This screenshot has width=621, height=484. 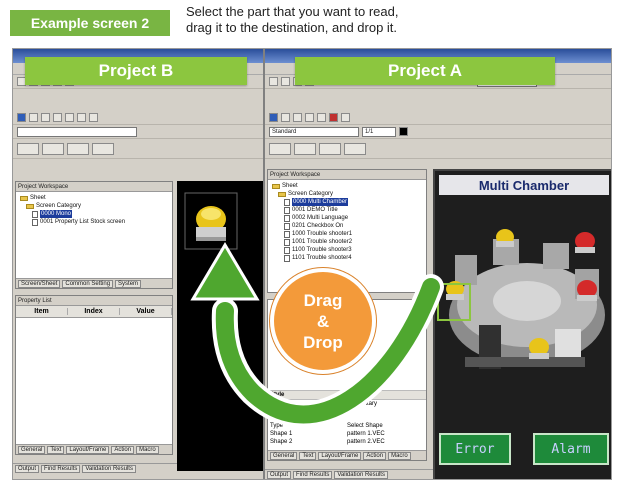 I want to click on new-icon, so click(x=273, y=81).